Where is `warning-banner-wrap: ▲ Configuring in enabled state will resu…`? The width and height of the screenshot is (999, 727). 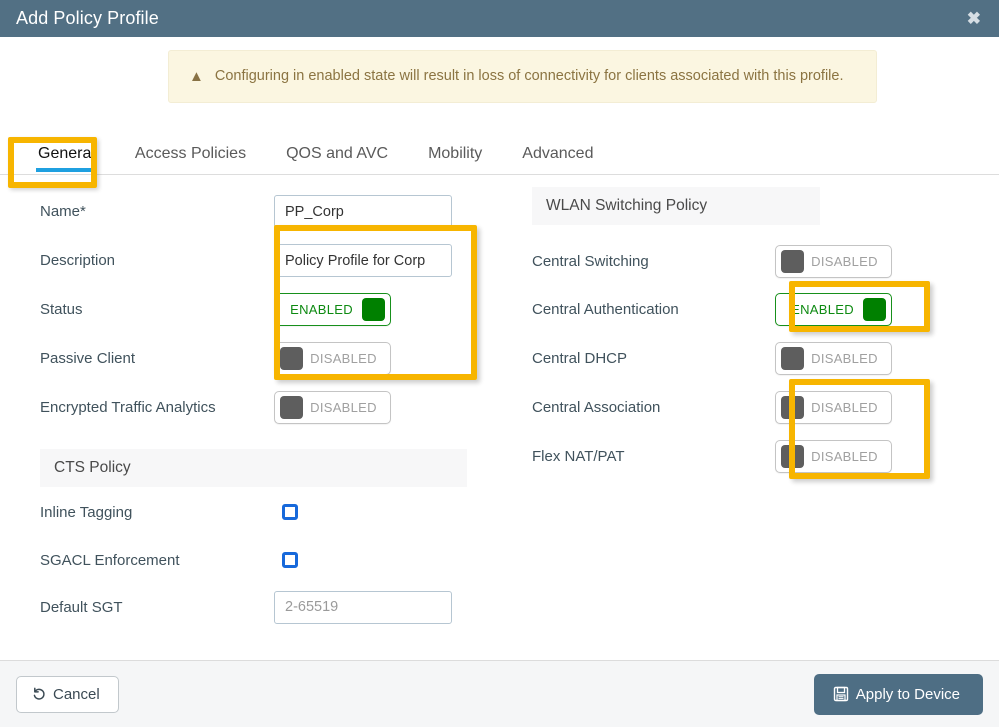 warning-banner-wrap: ▲ Configuring in enabled state will resu… is located at coordinates (499, 70).